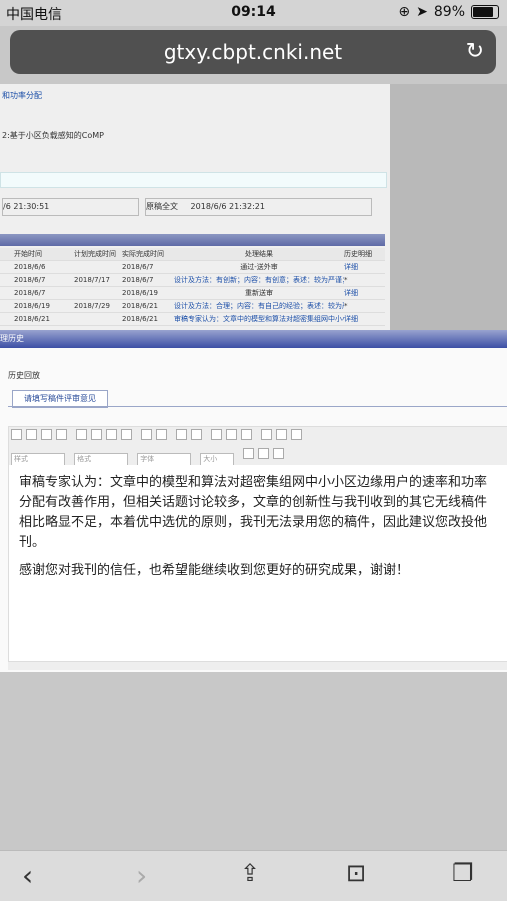  Describe the element at coordinates (253, 13) in the screenshot. I see `status-bar: 中国电信 09:14 ⊕ ➤ 89%` at that location.